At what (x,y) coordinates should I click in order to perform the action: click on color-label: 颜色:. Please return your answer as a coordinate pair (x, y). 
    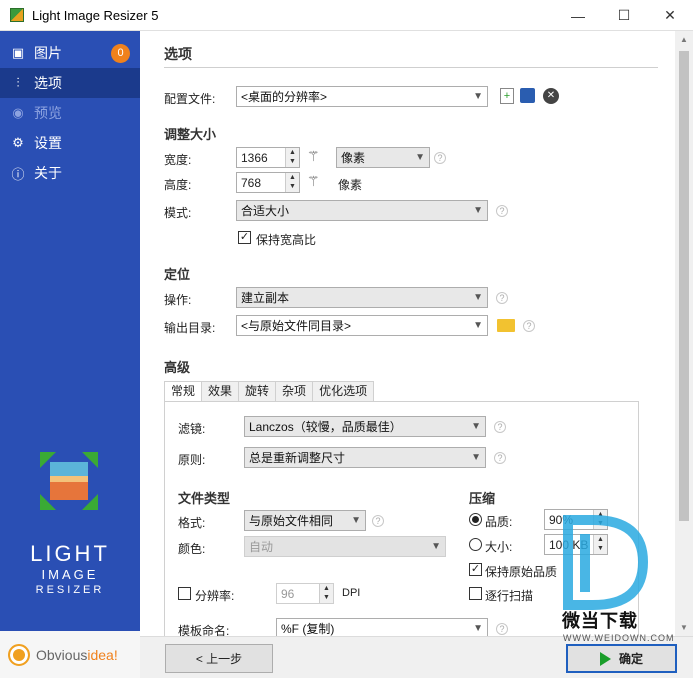
    Looking at the image, I should click on (192, 549).